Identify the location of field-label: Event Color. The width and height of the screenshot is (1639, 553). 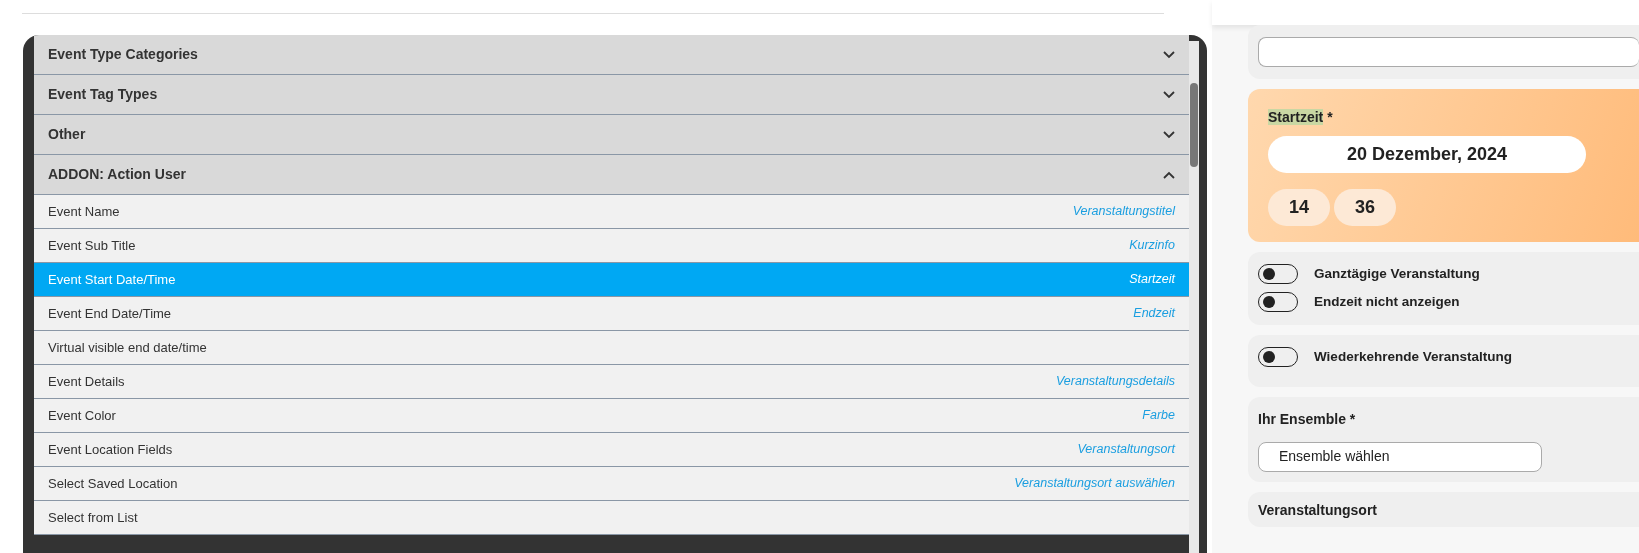
(82, 415).